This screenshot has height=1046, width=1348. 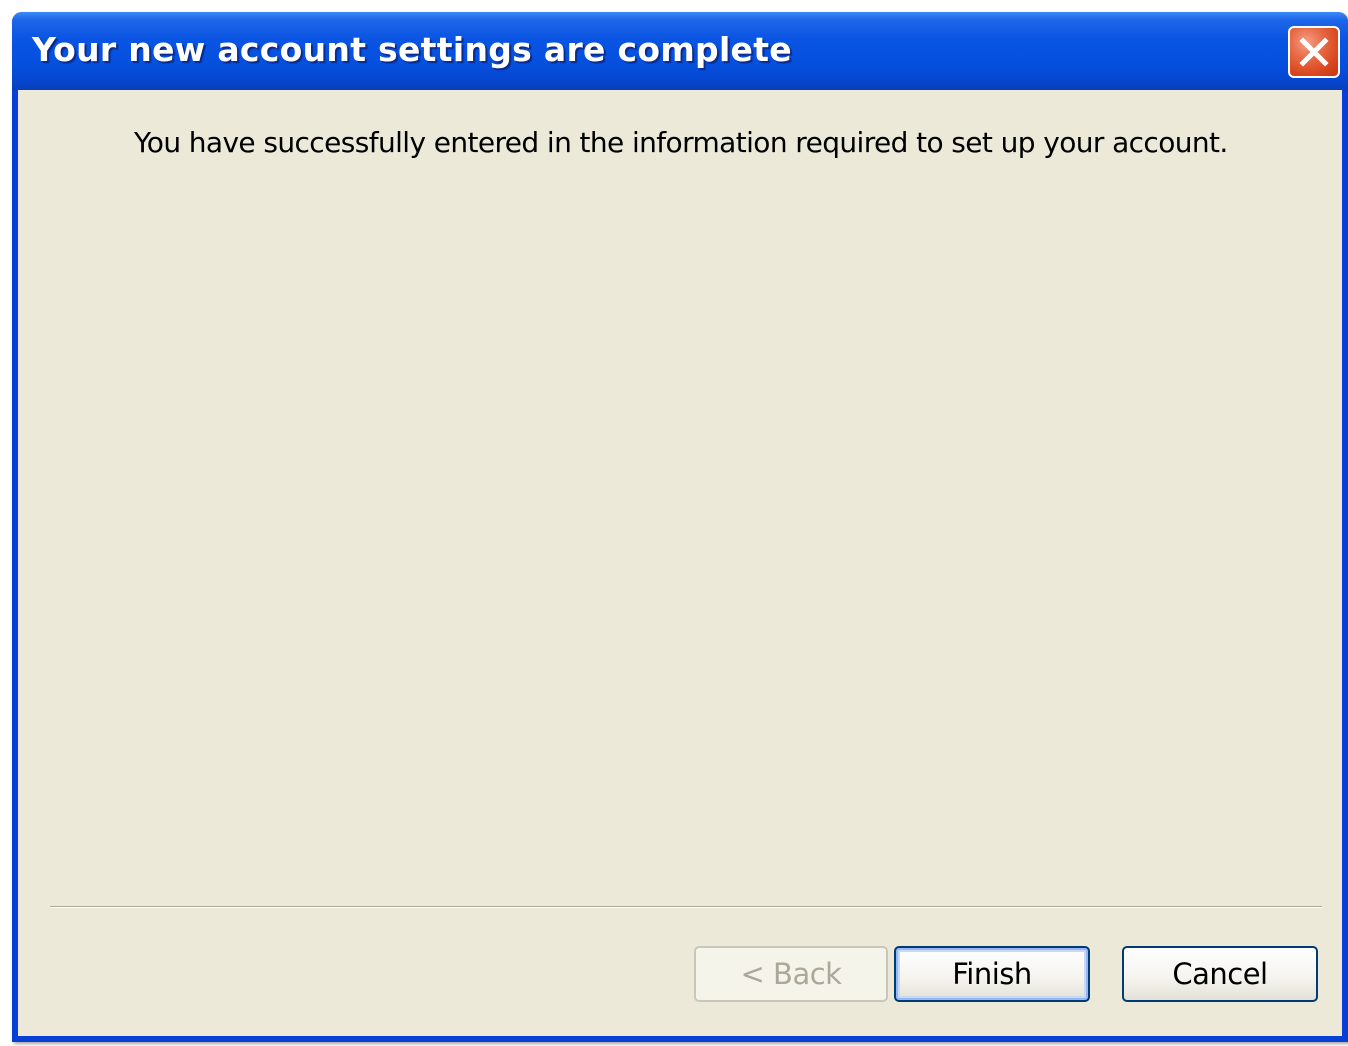 What do you see at coordinates (412, 49) in the screenshot?
I see `dialog-title: Your new account settings are complete` at bounding box center [412, 49].